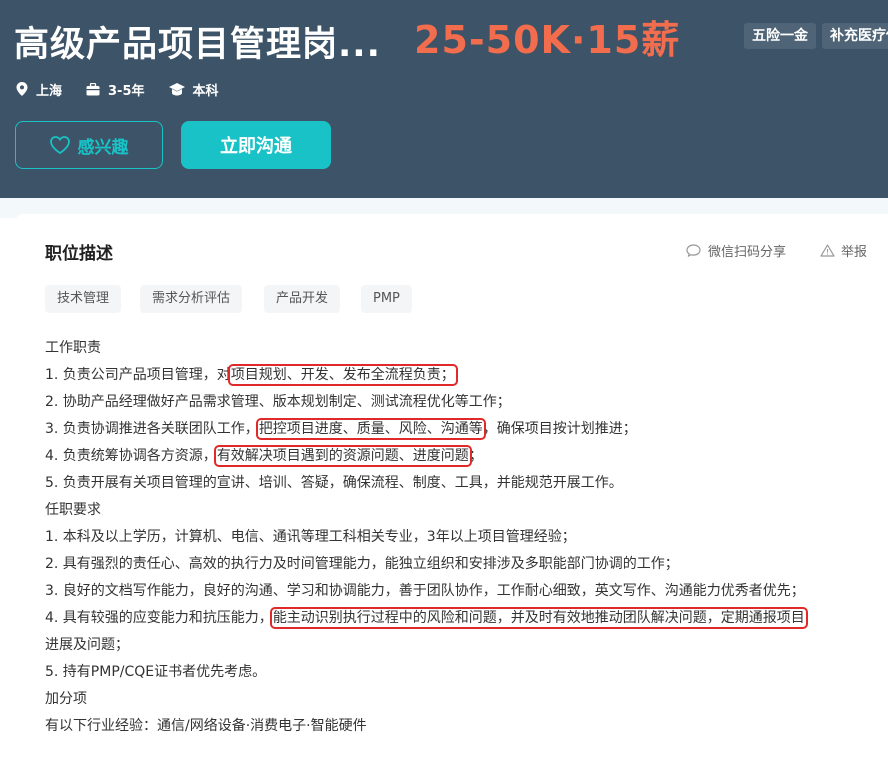 The height and width of the screenshot is (774, 888). I want to click on highlighted-text: 能主动识别执行过程中的风险和问题，并及时有效地推动团队解决问题，定期通报项目, so click(538, 618).